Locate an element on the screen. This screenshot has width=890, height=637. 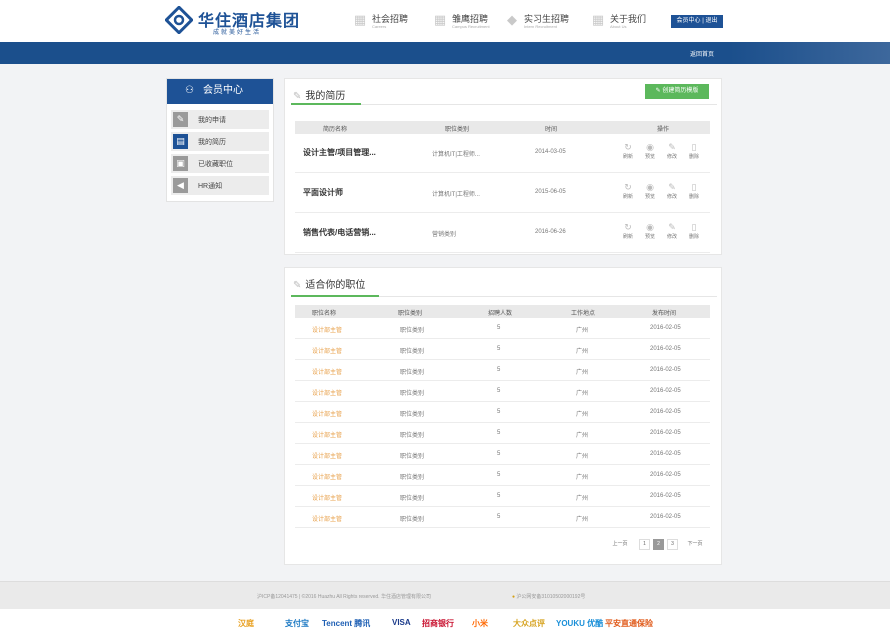
page-button-current: 2 is located at coordinates (658, 544).